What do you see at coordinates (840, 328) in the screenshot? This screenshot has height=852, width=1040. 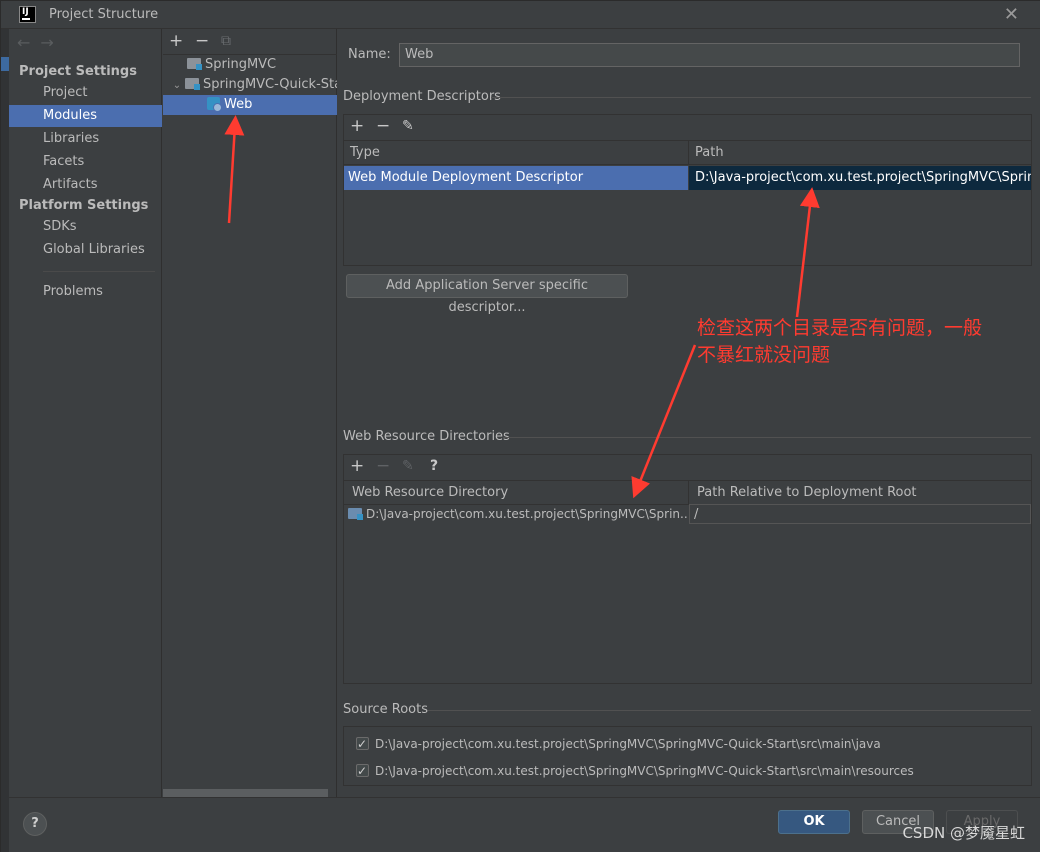 I see `annotation-line-1: 检查这两个目录是否有问题，一般` at bounding box center [840, 328].